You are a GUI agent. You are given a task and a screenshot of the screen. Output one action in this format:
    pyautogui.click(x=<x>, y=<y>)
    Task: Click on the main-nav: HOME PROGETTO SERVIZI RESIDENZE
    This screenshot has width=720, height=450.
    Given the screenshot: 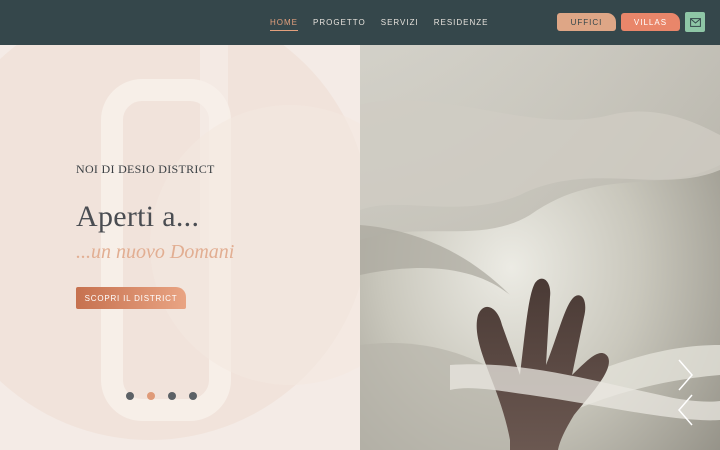 What is the action you would take?
    pyautogui.click(x=379, y=22)
    